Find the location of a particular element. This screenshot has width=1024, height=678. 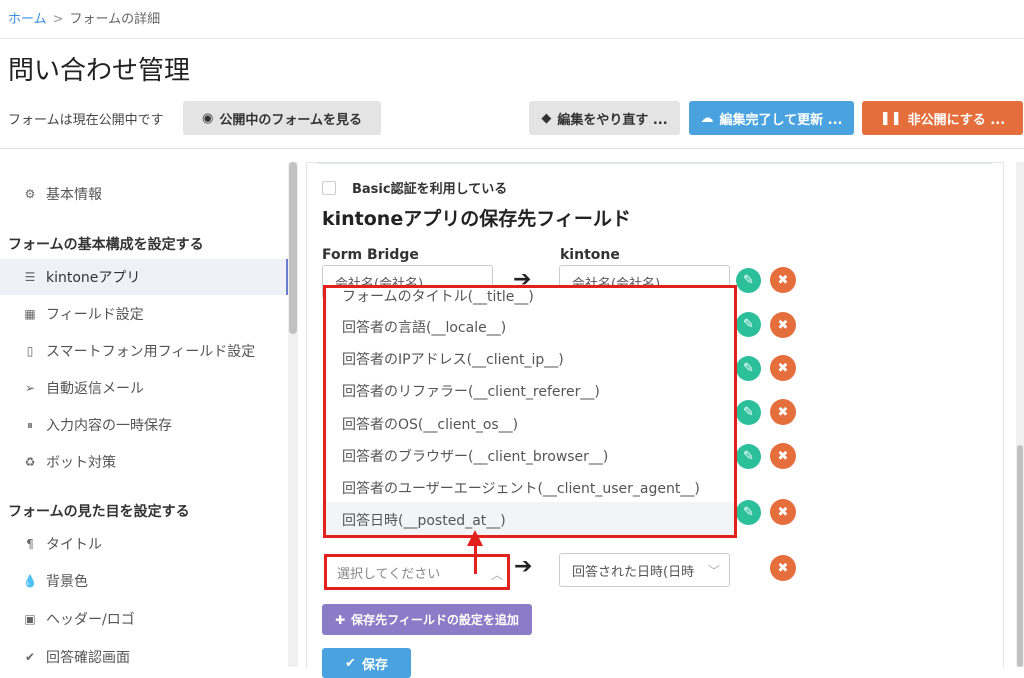

dropdown-option: 回答者のリファラー(__client_referer__) is located at coordinates (471, 391).